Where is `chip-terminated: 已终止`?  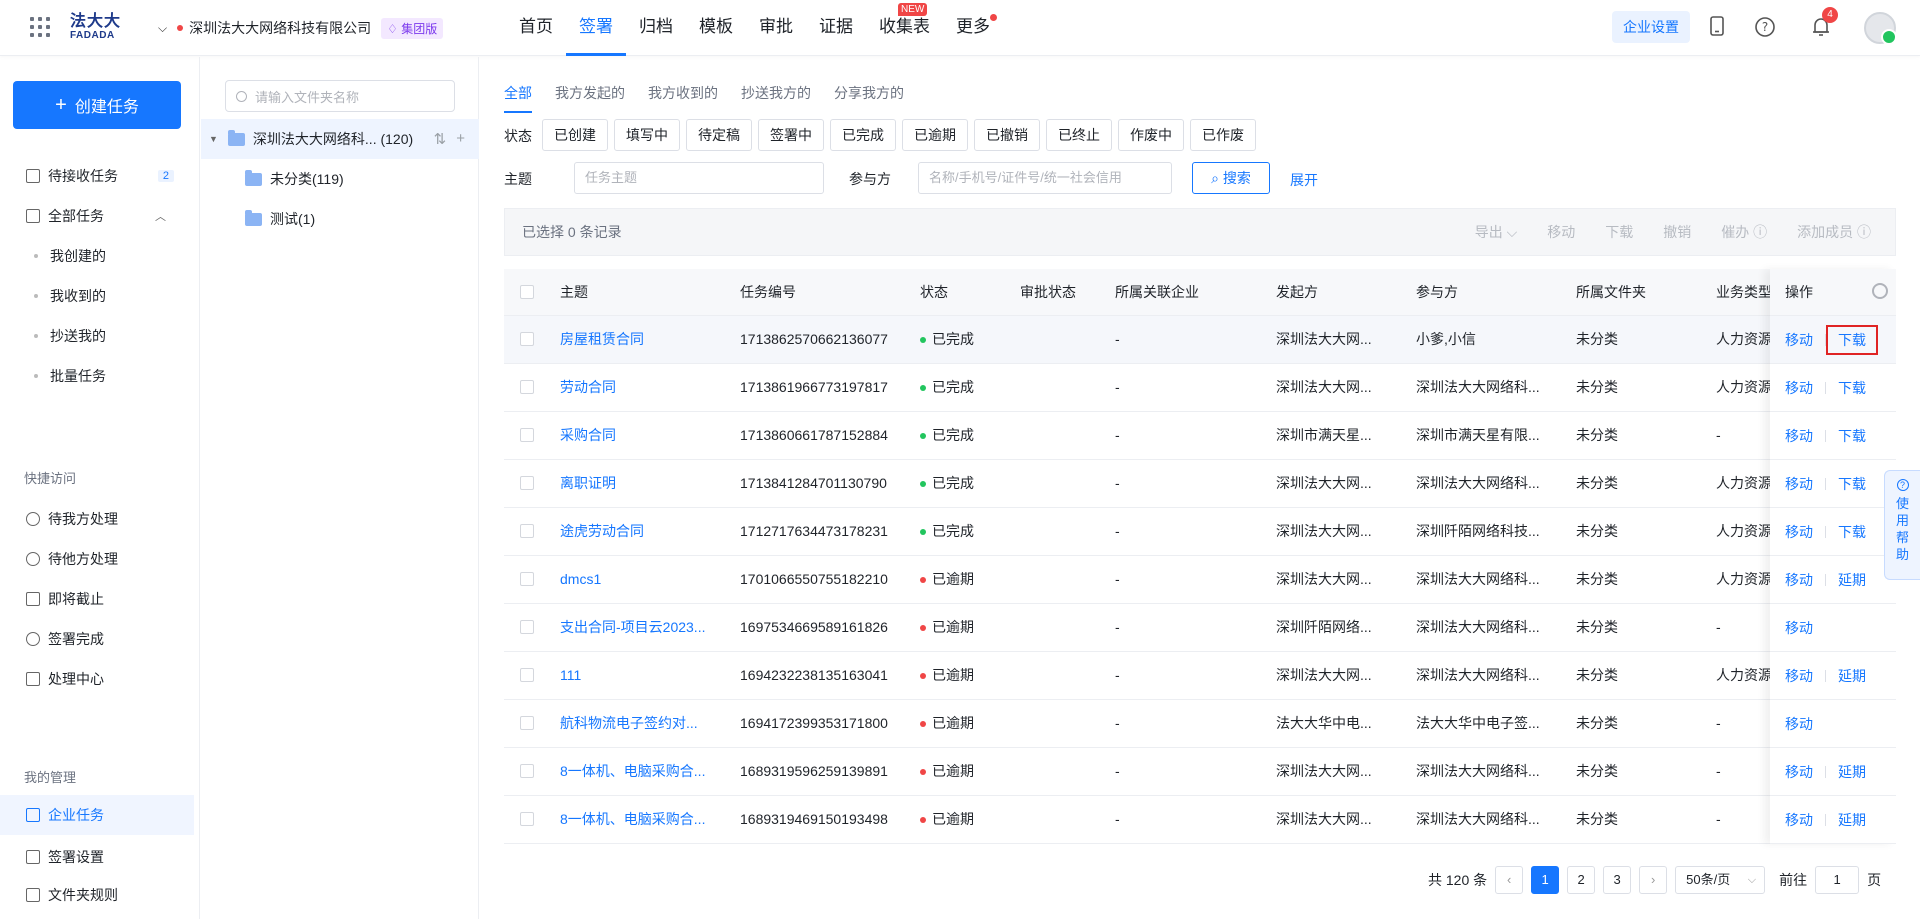 chip-terminated: 已终止 is located at coordinates (1079, 135).